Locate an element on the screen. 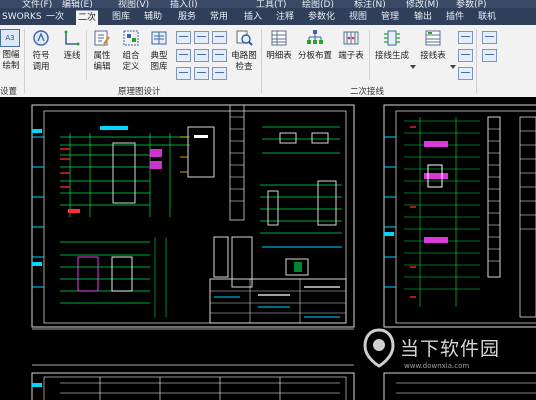  menu-file: 文件(F) is located at coordinates (37, 4).